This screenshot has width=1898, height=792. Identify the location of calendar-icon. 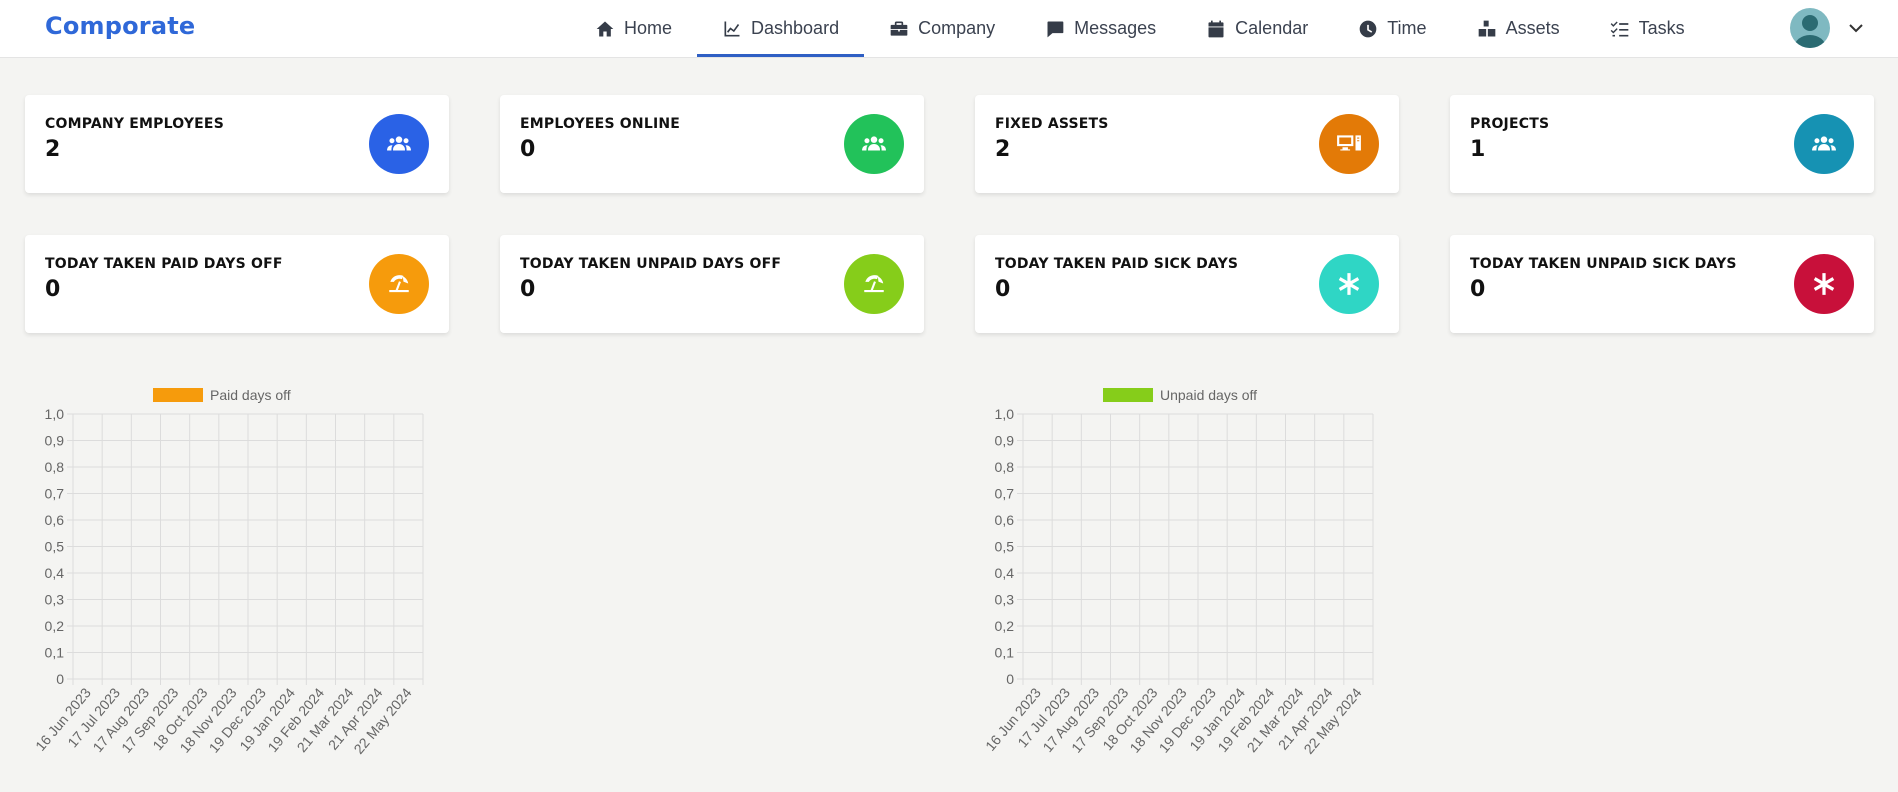
(1216, 28).